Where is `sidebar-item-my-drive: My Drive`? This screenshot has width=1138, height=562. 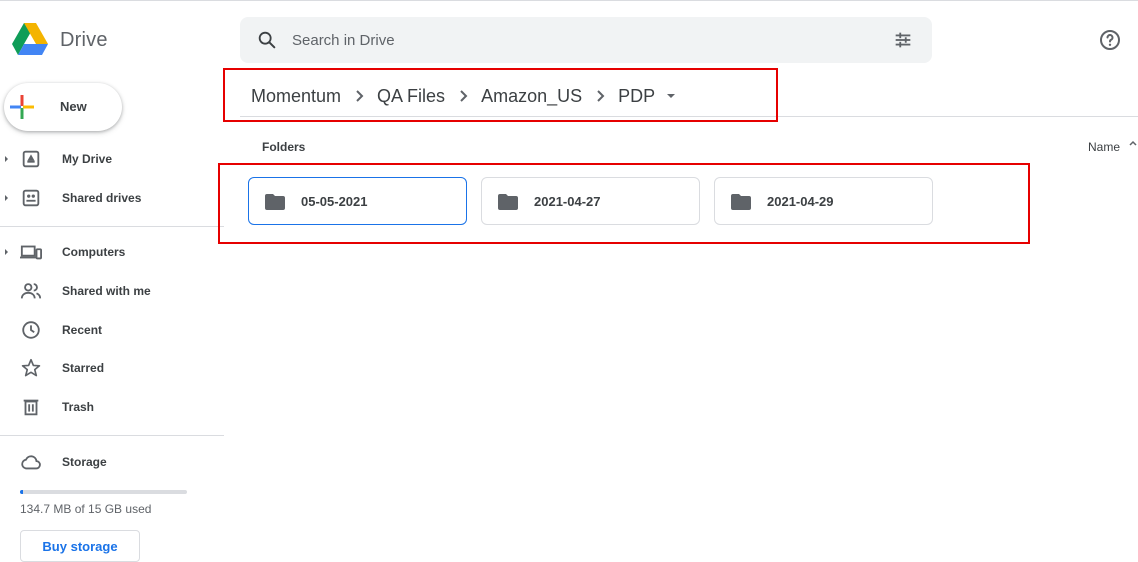 sidebar-item-my-drive: My Drive is located at coordinates (112, 159).